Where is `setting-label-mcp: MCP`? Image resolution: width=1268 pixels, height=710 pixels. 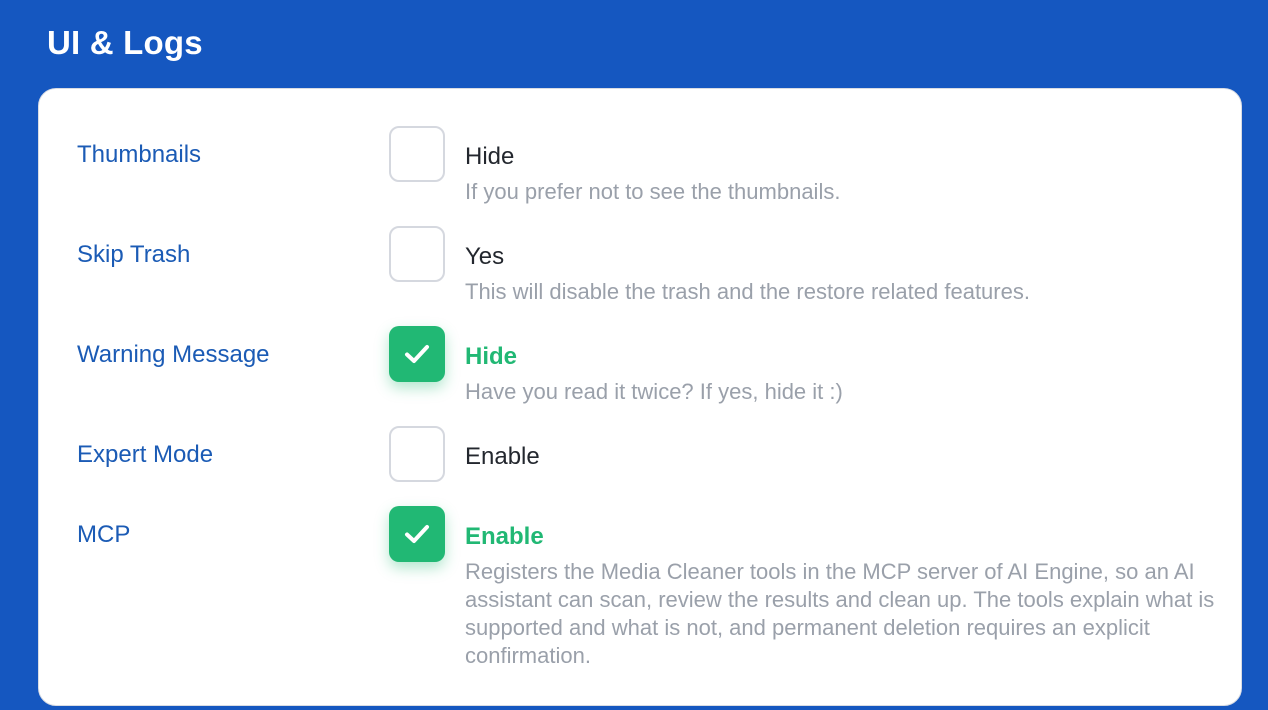
setting-label-mcp: MCP is located at coordinates (104, 534).